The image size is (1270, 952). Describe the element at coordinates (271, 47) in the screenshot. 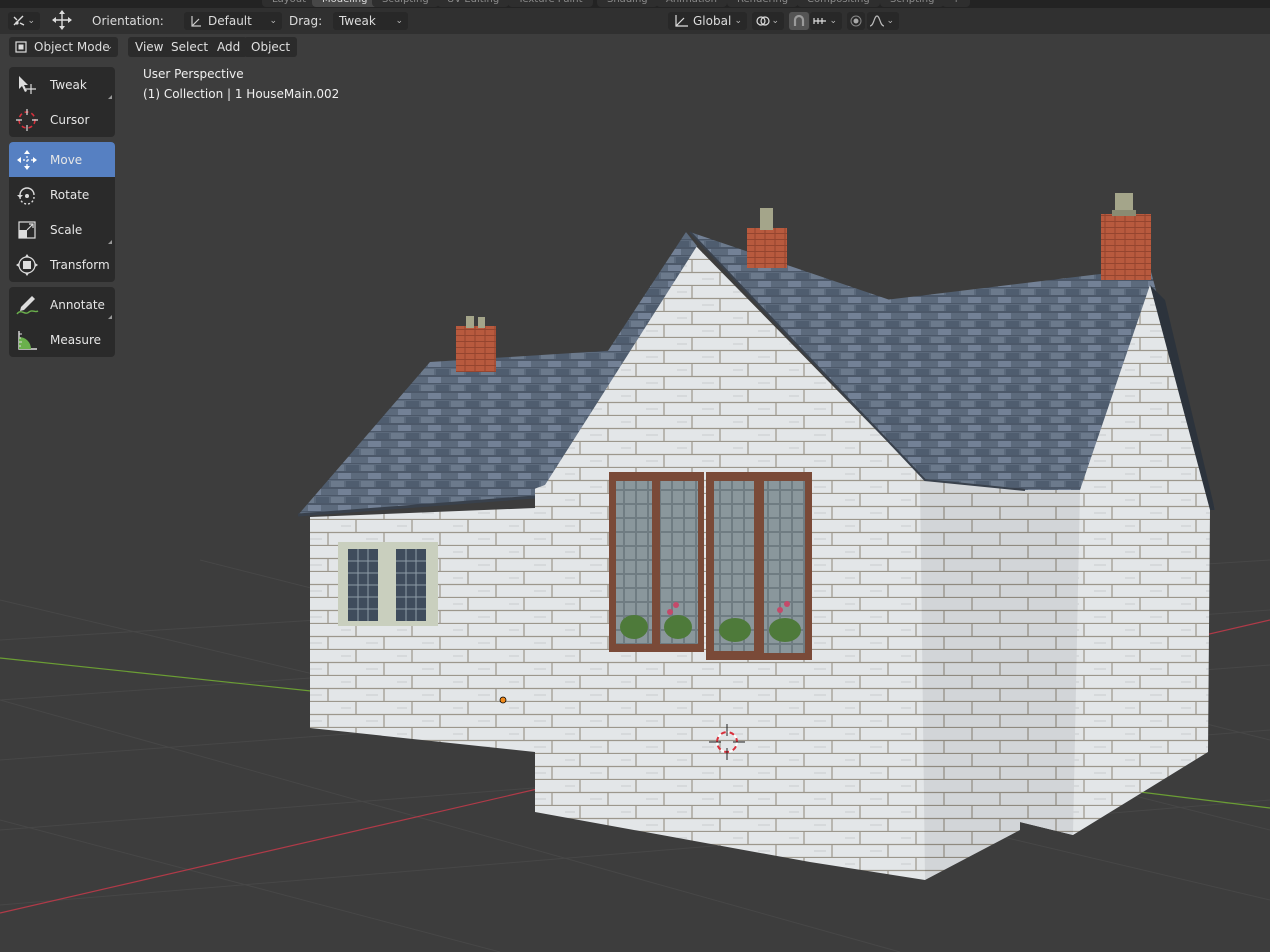

I see `object-menu: Object` at that location.